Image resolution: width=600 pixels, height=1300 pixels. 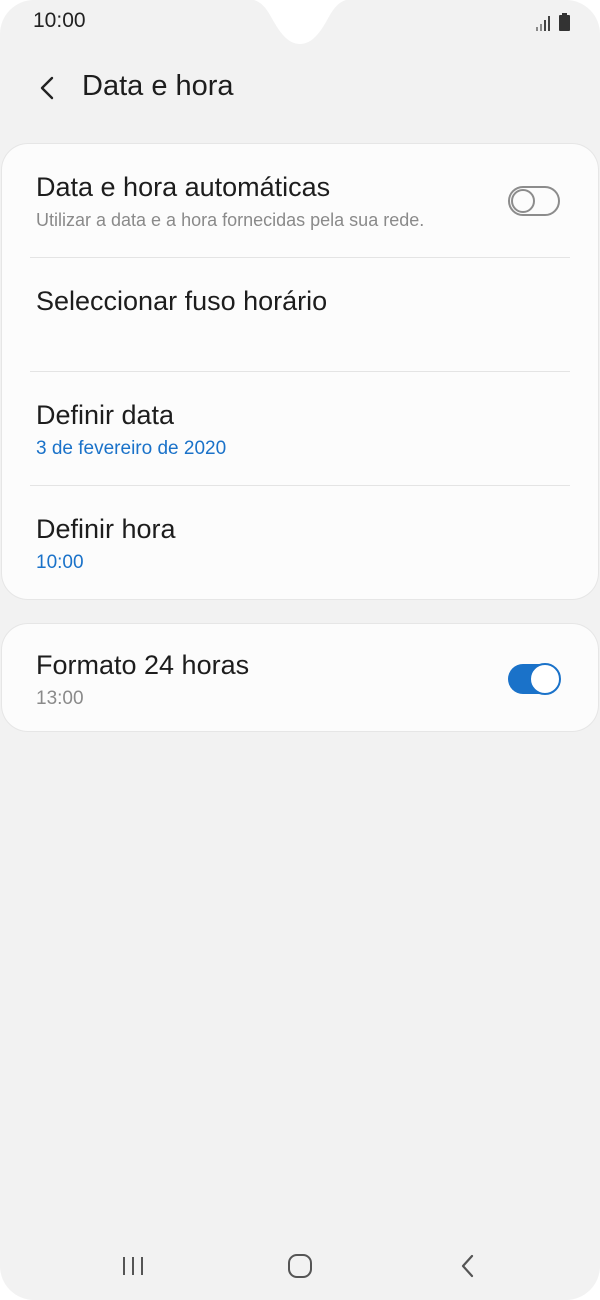 I want to click on status-bar: 10:00, so click(x=300, y=22).